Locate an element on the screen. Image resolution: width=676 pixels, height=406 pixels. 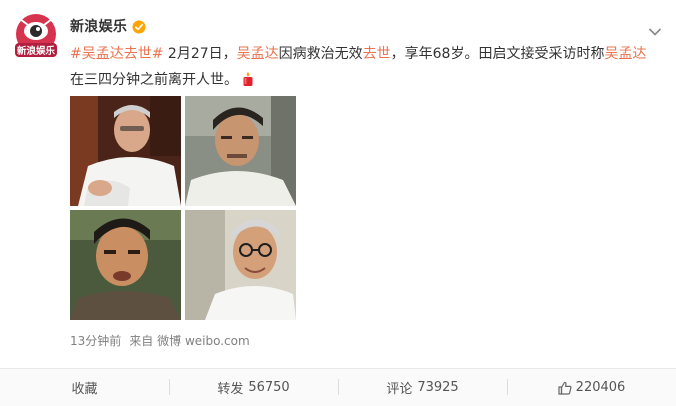
hashtag-link: #吴孟达去世# is located at coordinates (116, 54).